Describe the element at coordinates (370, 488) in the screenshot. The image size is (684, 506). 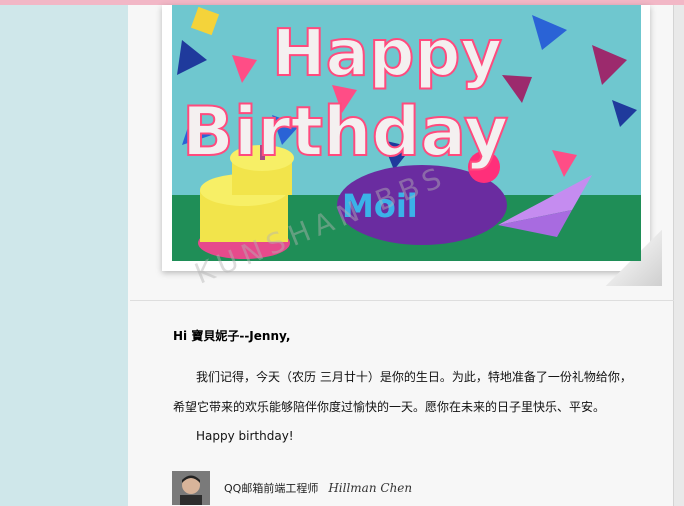
I see `signature-name: Hillman Chen` at that location.